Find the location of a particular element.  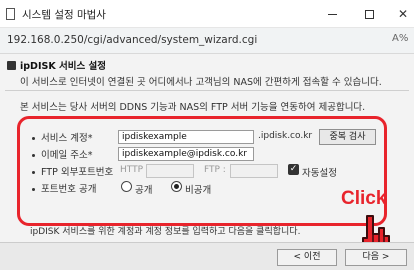

ftp-label: FTP : is located at coordinates (215, 170).